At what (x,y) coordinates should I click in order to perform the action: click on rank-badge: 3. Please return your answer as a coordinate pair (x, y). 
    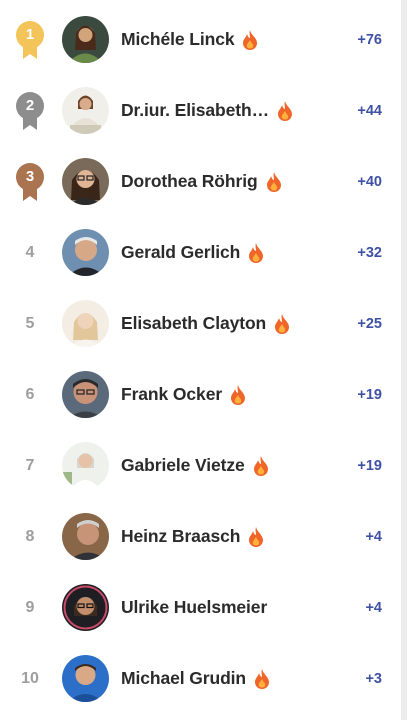
    Looking at the image, I should click on (30, 182).